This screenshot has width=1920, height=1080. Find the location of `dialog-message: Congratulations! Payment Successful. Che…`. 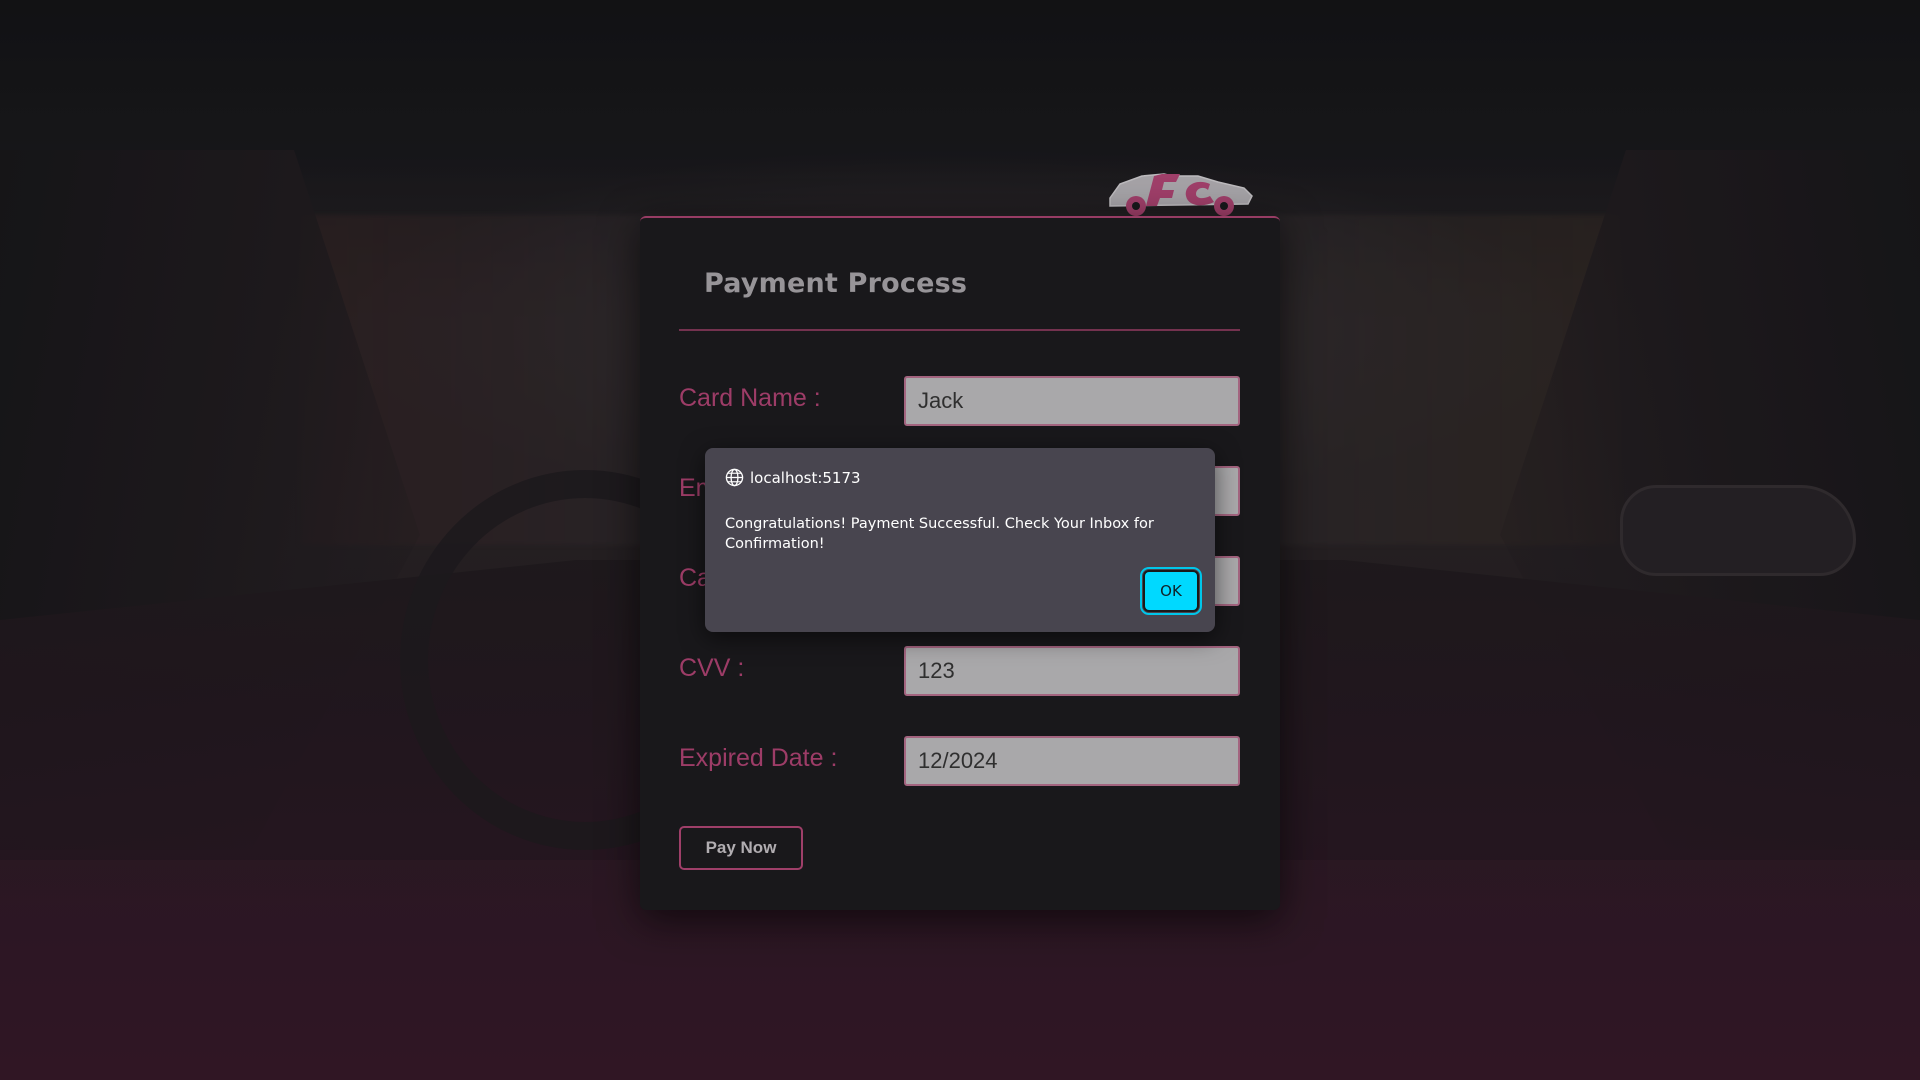

dialog-message: Congratulations! Payment Successful. Che… is located at coordinates (939, 534).